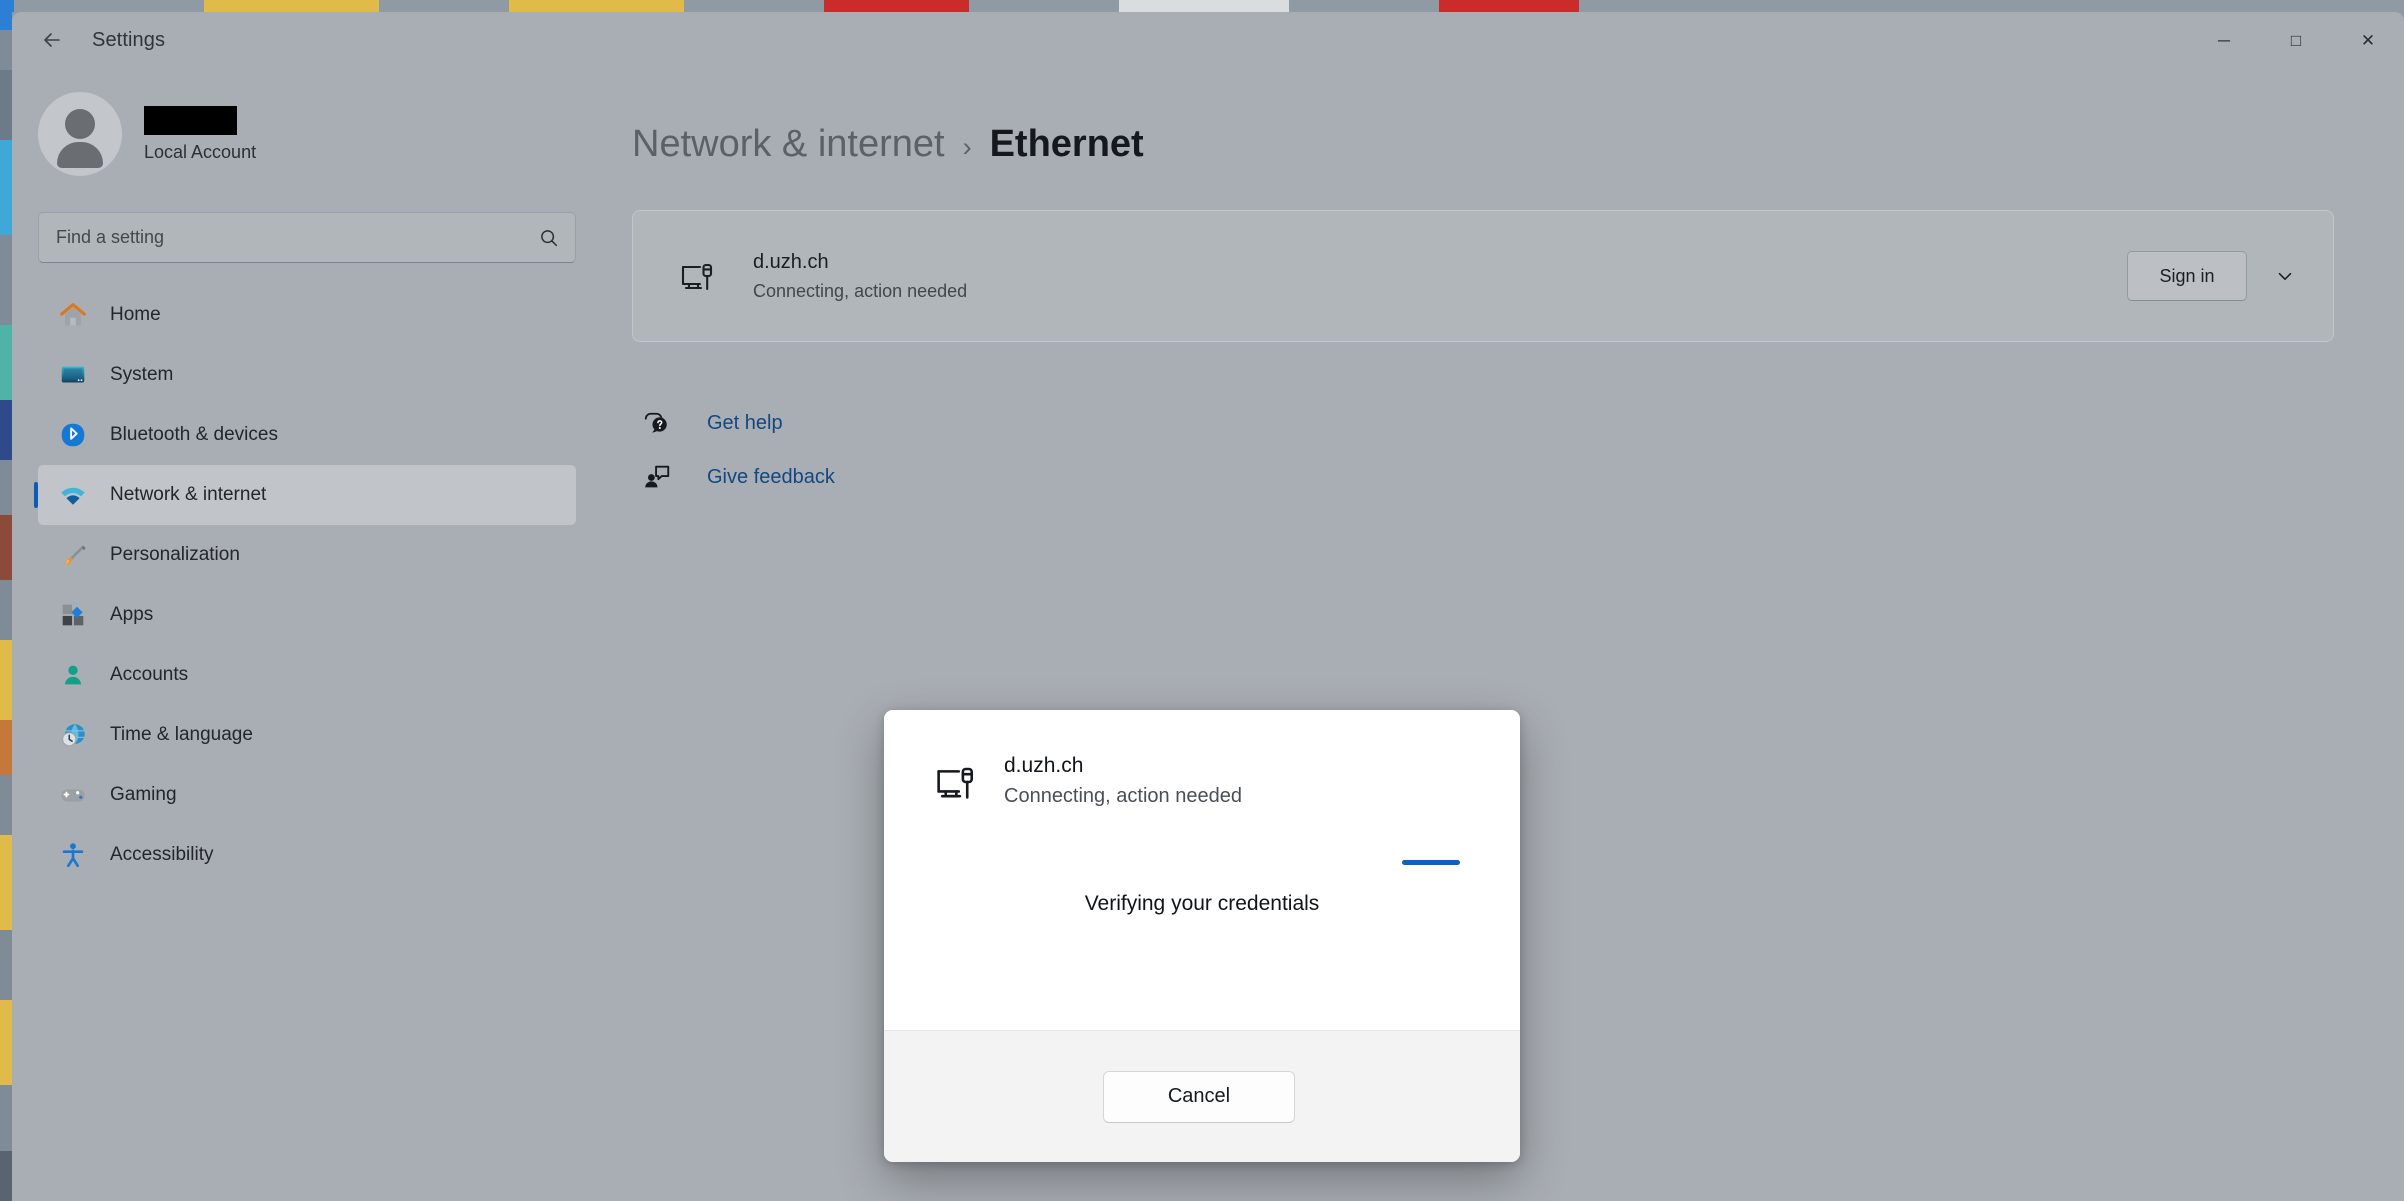 The height and width of the screenshot is (1201, 2404). Describe the element at coordinates (307, 315) in the screenshot. I see `sidebar-item-home: Home` at that location.